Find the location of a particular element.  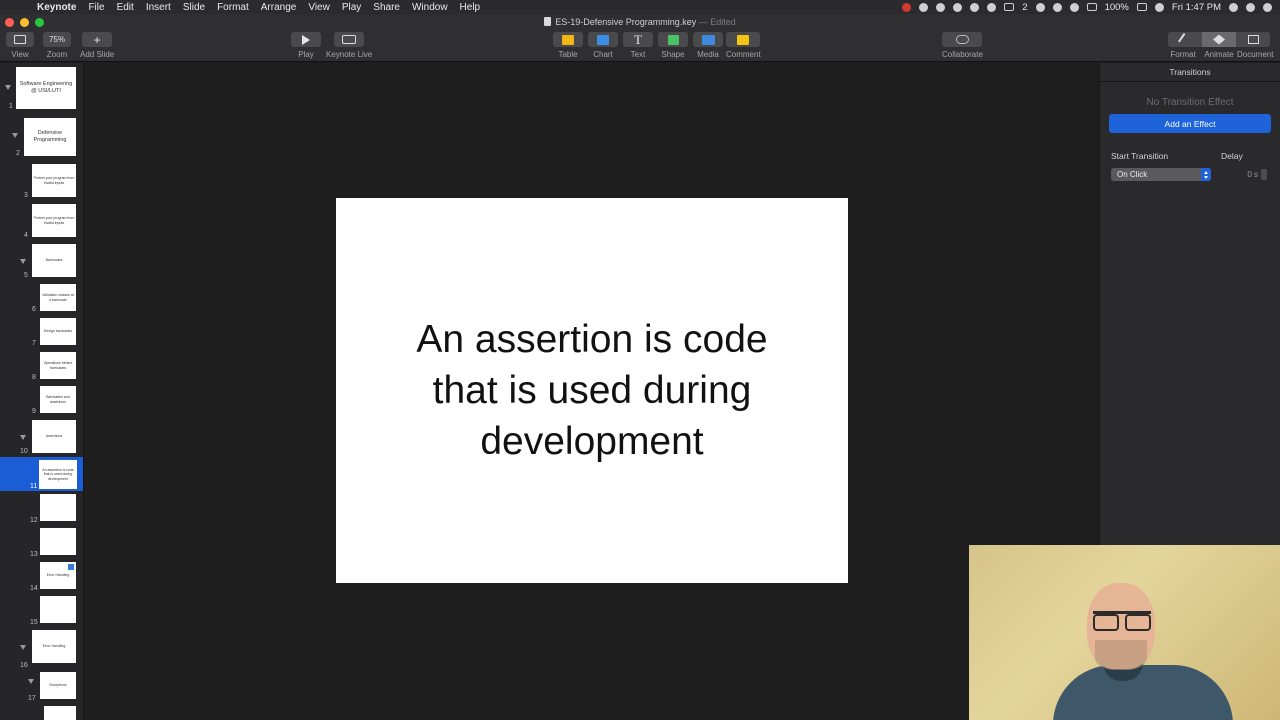

info-icon is located at coordinates (975, 7).